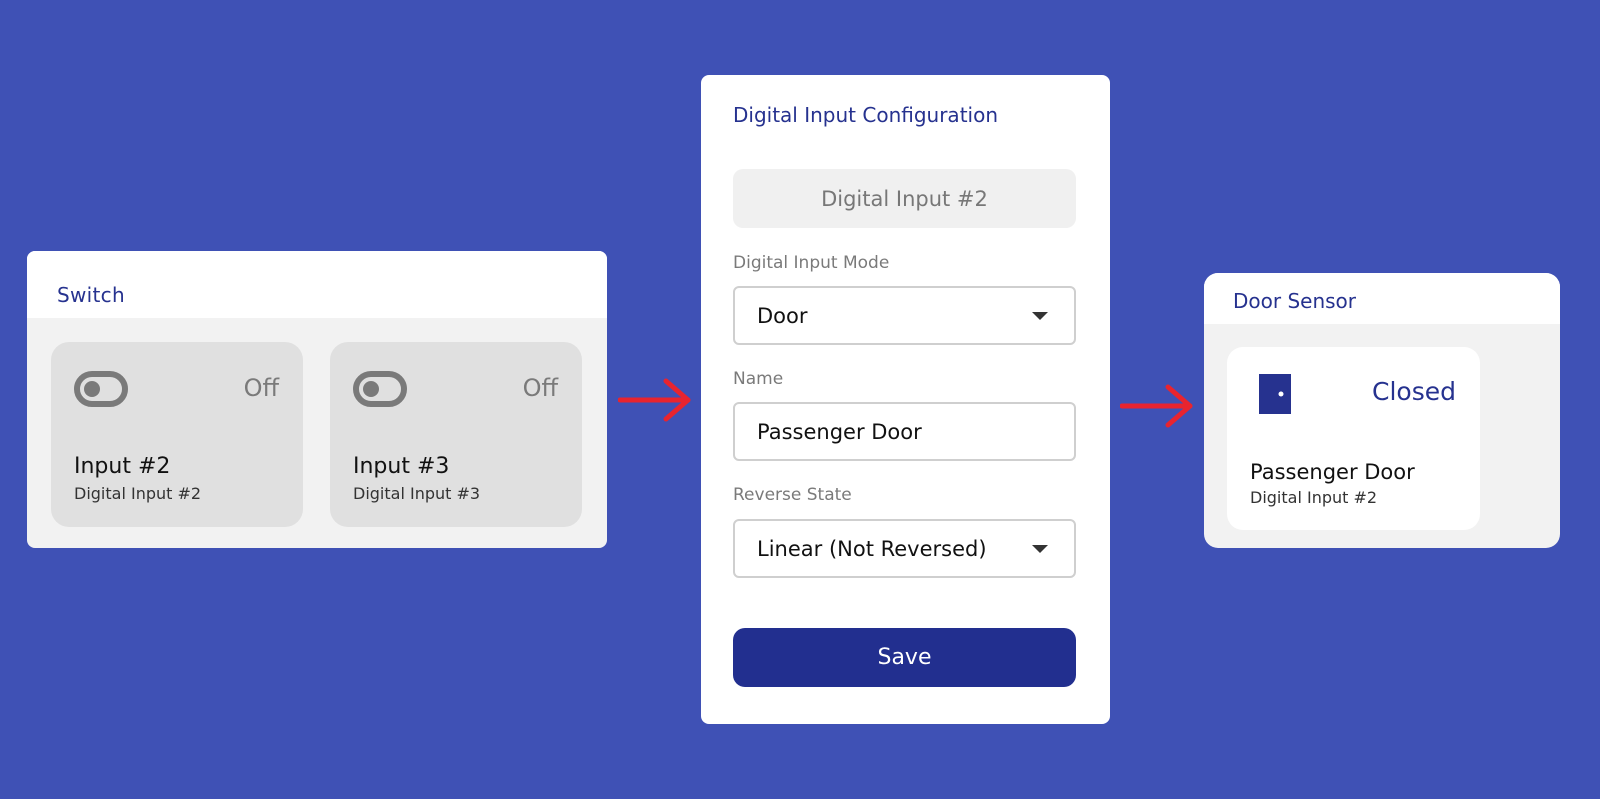 This screenshot has width=1600, height=799. I want to click on switch-name: Input #2, so click(122, 466).